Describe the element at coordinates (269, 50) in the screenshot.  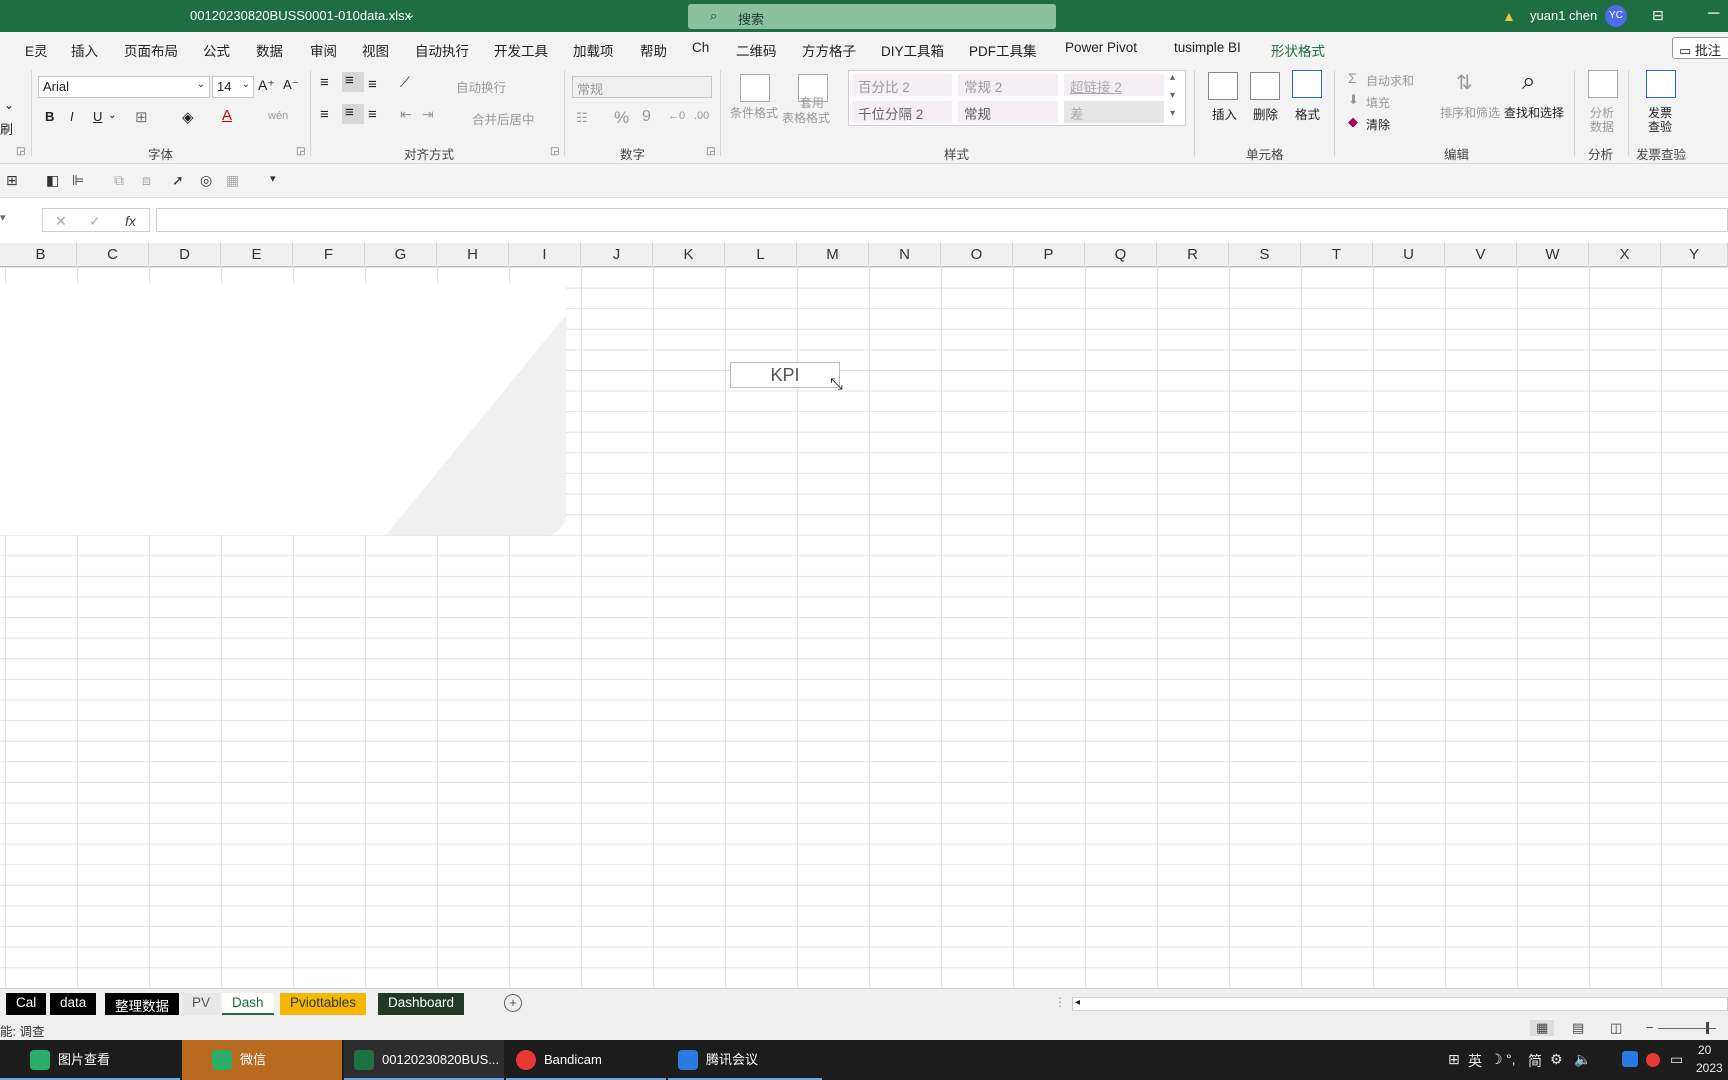
I see `tab-data: 数据` at that location.